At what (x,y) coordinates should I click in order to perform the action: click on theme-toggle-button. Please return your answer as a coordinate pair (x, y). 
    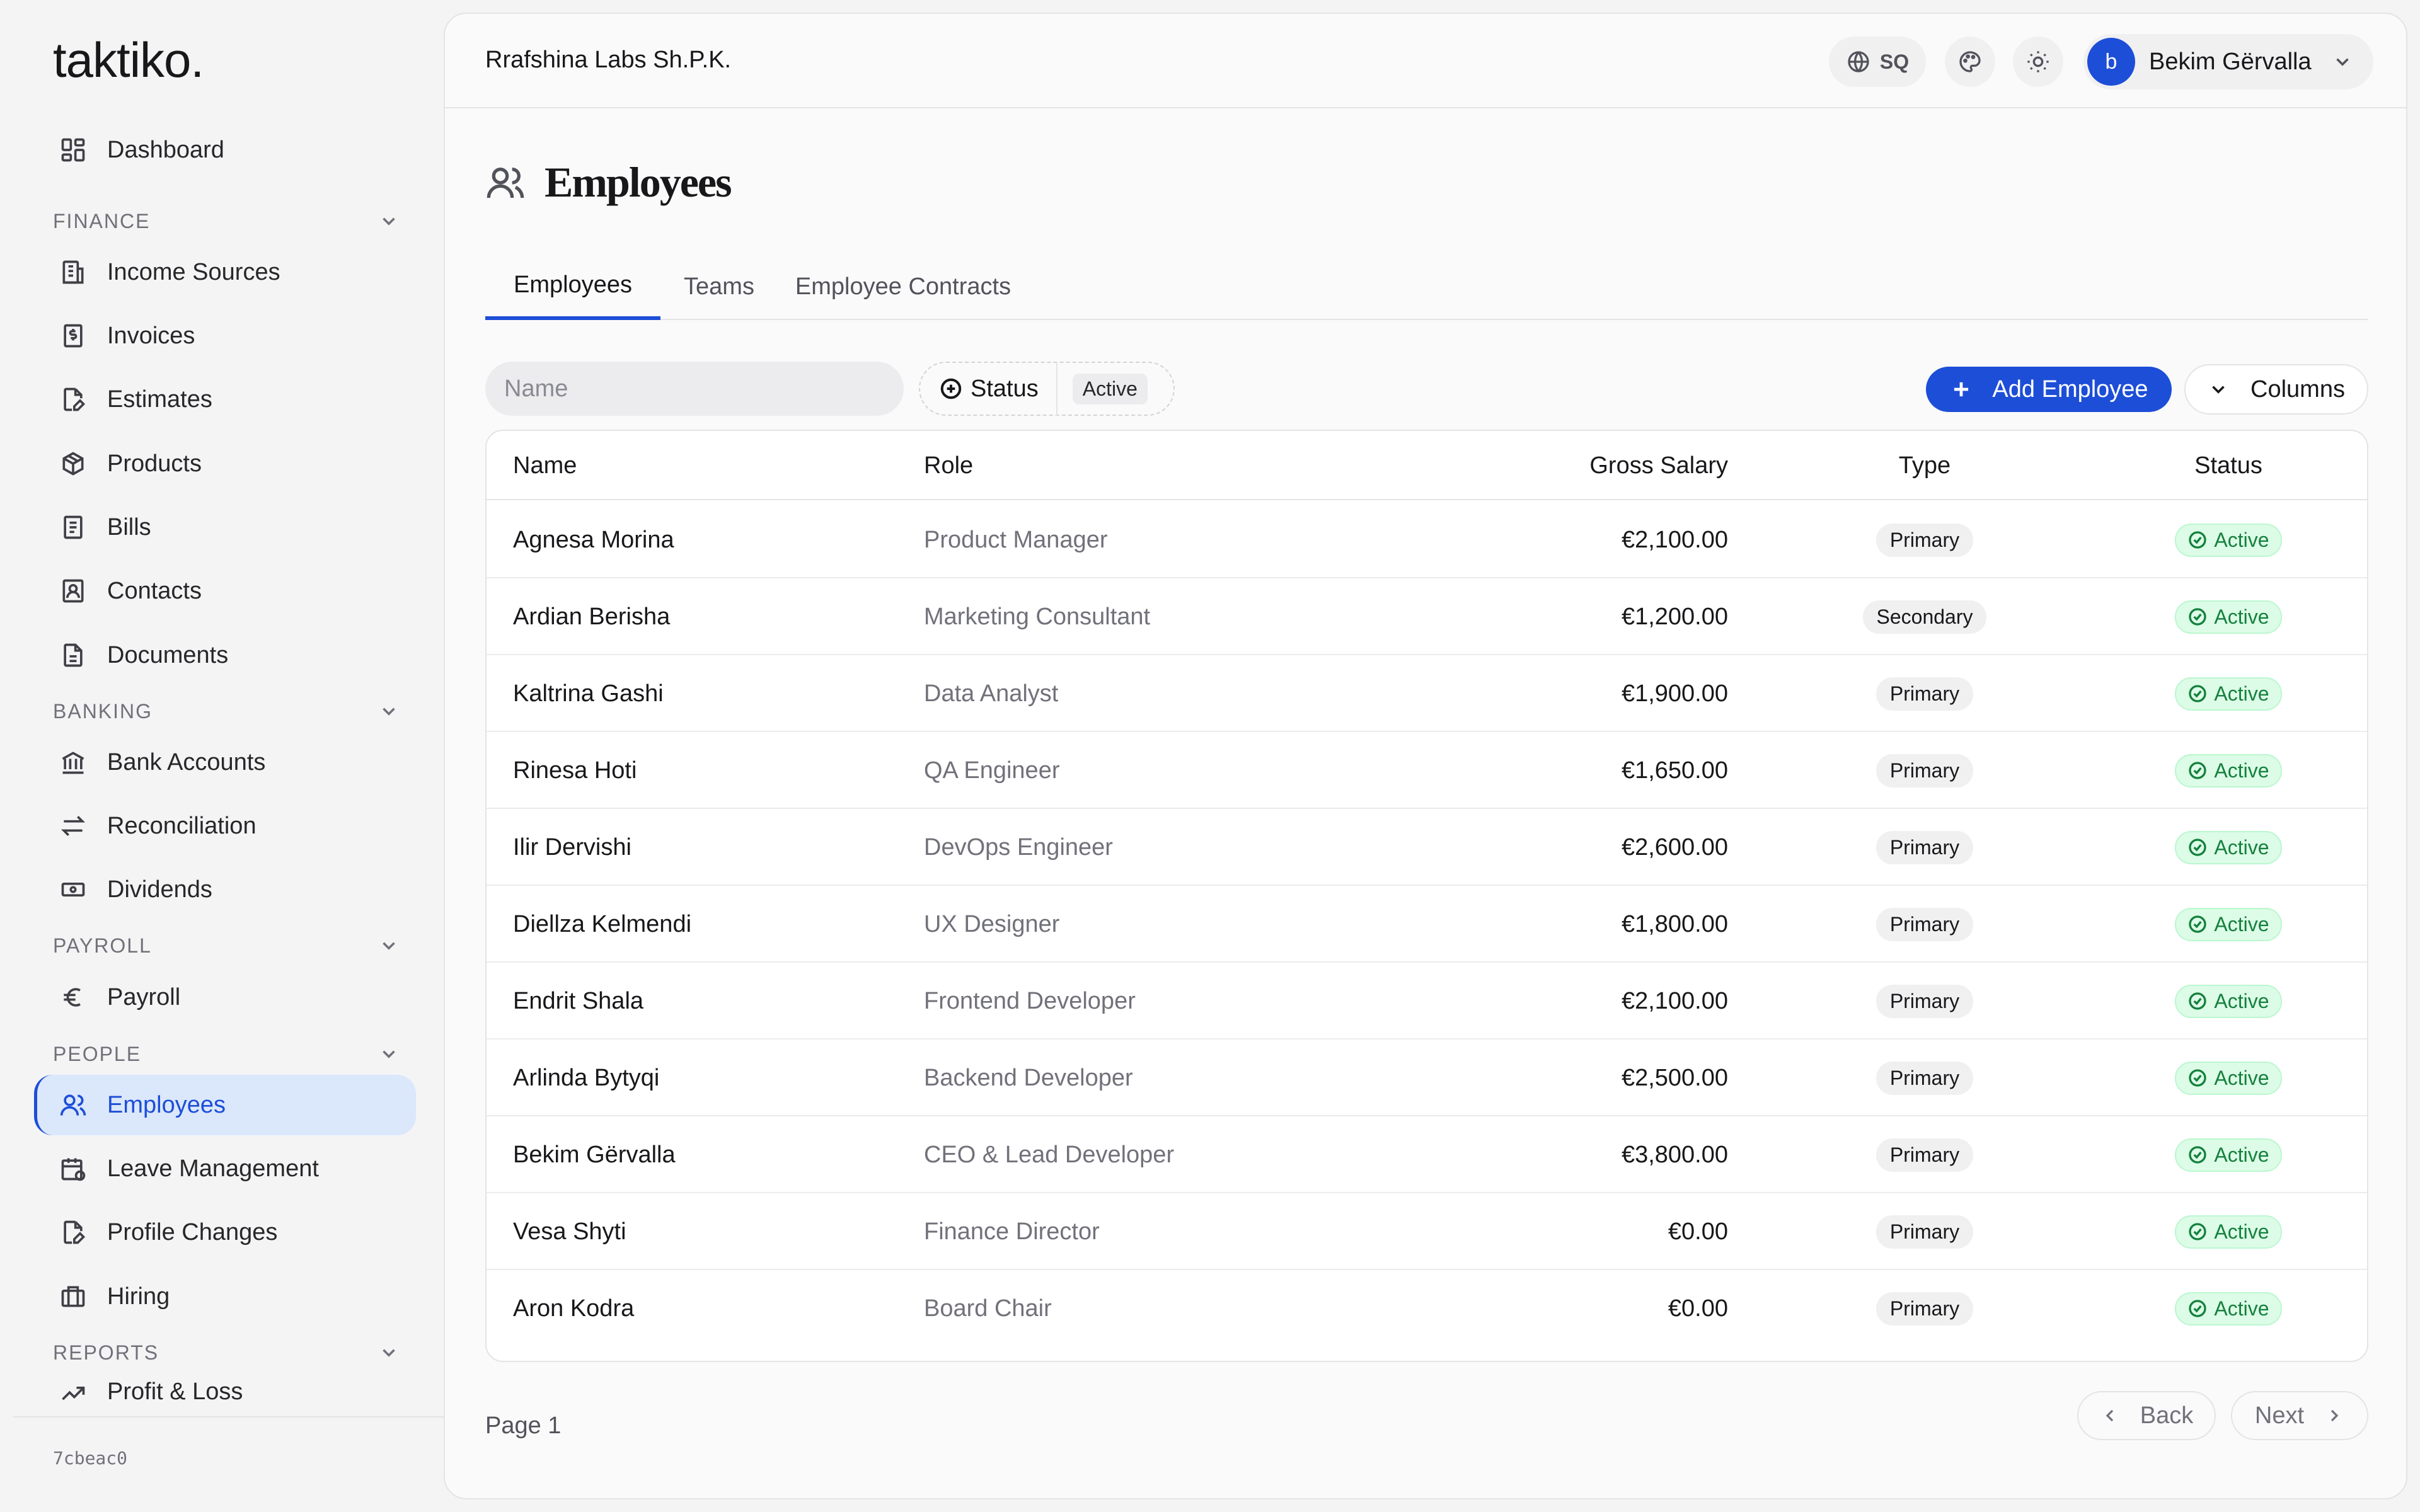
    Looking at the image, I should click on (2038, 62).